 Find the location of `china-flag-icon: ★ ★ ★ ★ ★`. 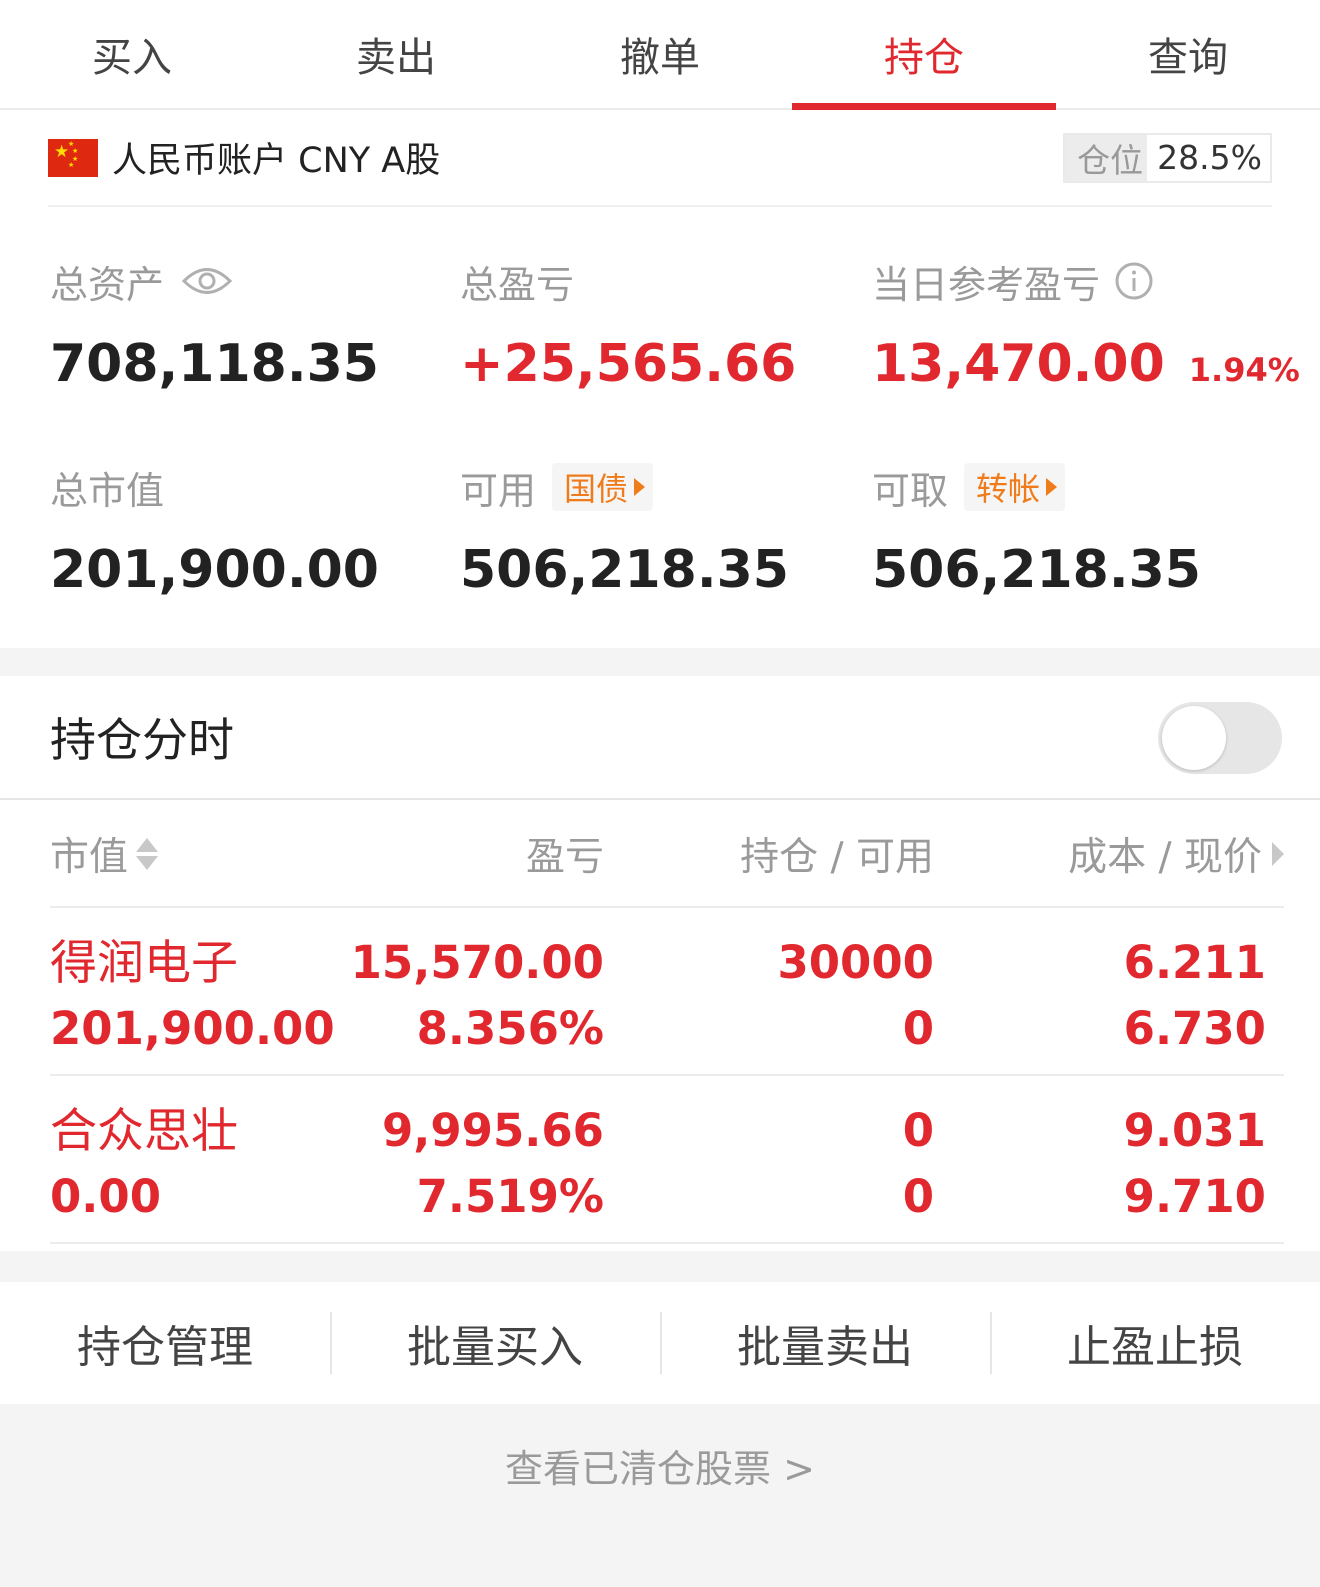

china-flag-icon: ★ ★ ★ ★ ★ is located at coordinates (73, 157).